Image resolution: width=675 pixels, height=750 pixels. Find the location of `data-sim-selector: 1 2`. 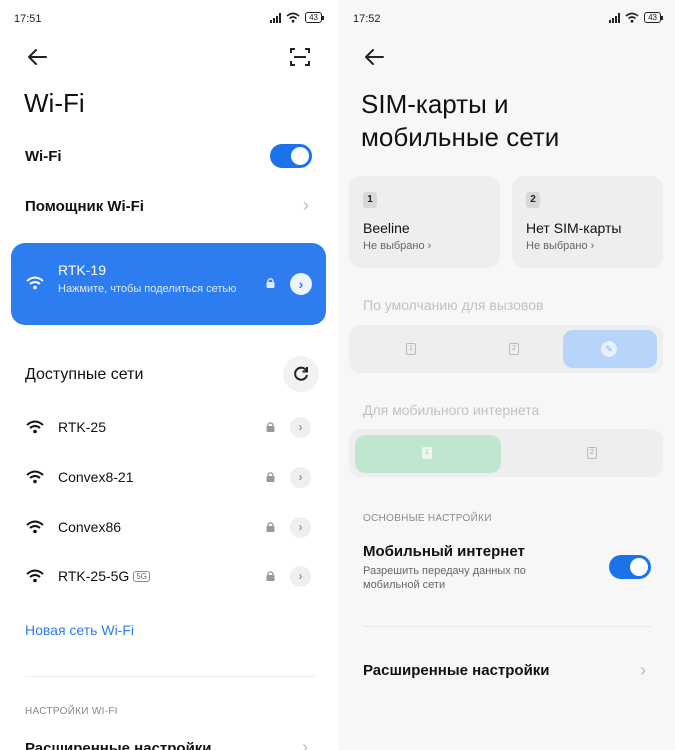

data-sim-selector: 1 2 is located at coordinates (506, 453).